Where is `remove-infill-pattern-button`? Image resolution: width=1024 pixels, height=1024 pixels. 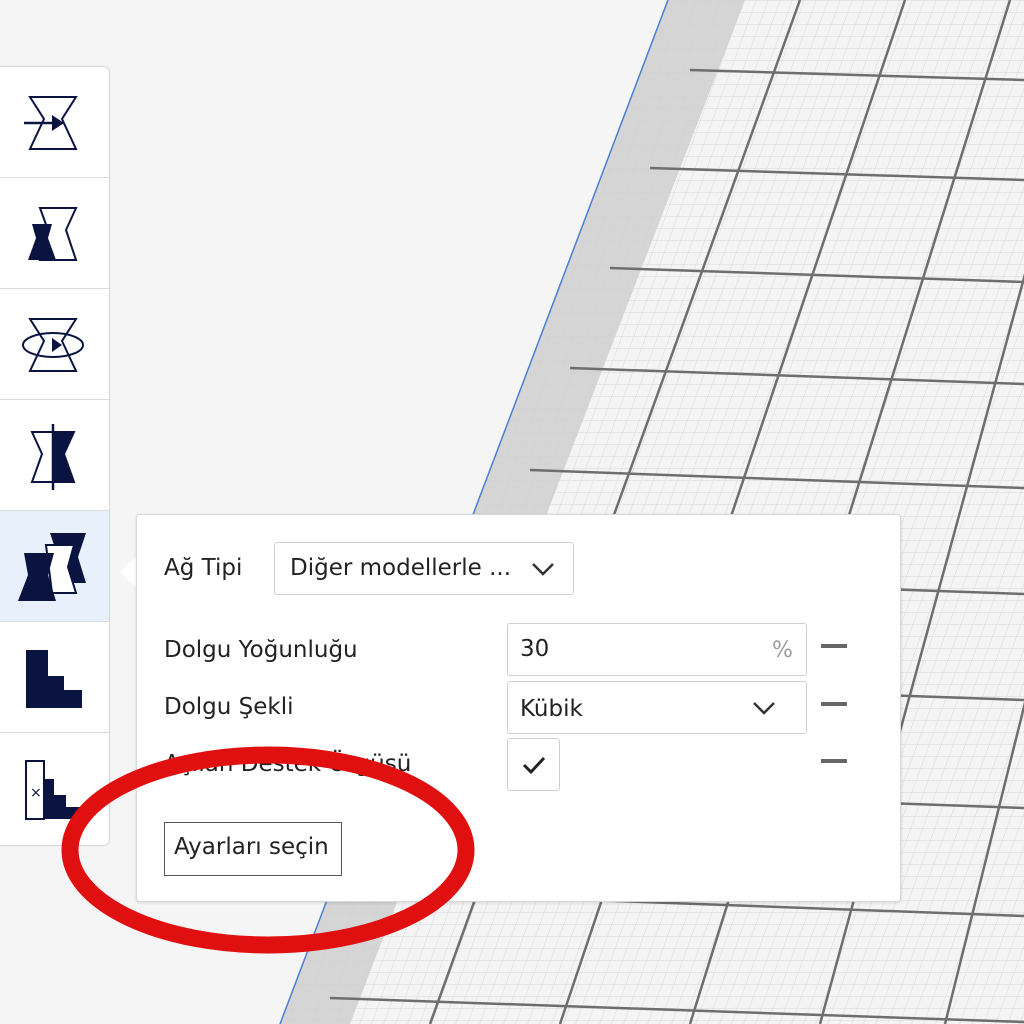 remove-infill-pattern-button is located at coordinates (834, 704).